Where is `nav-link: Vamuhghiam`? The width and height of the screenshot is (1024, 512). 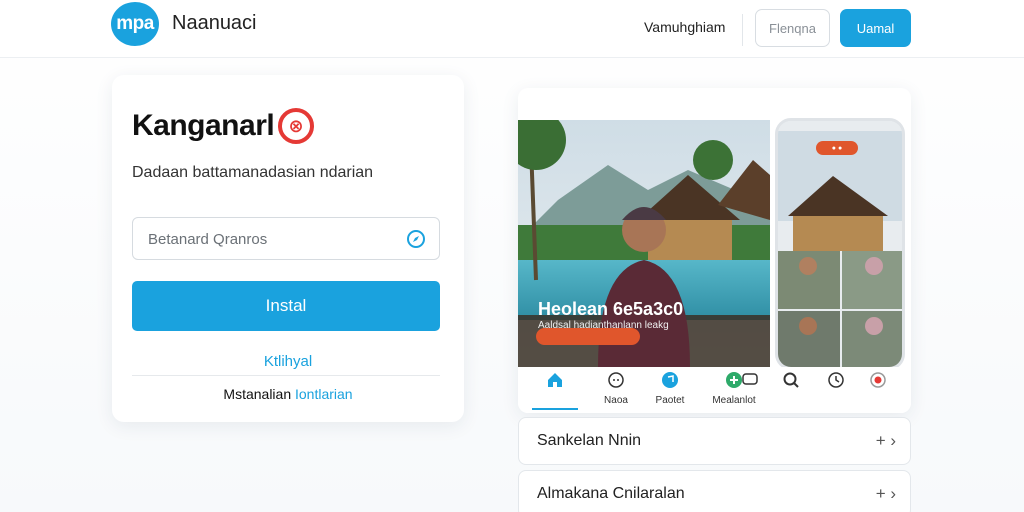
nav-link: Vamuhghiam is located at coordinates (684, 27).